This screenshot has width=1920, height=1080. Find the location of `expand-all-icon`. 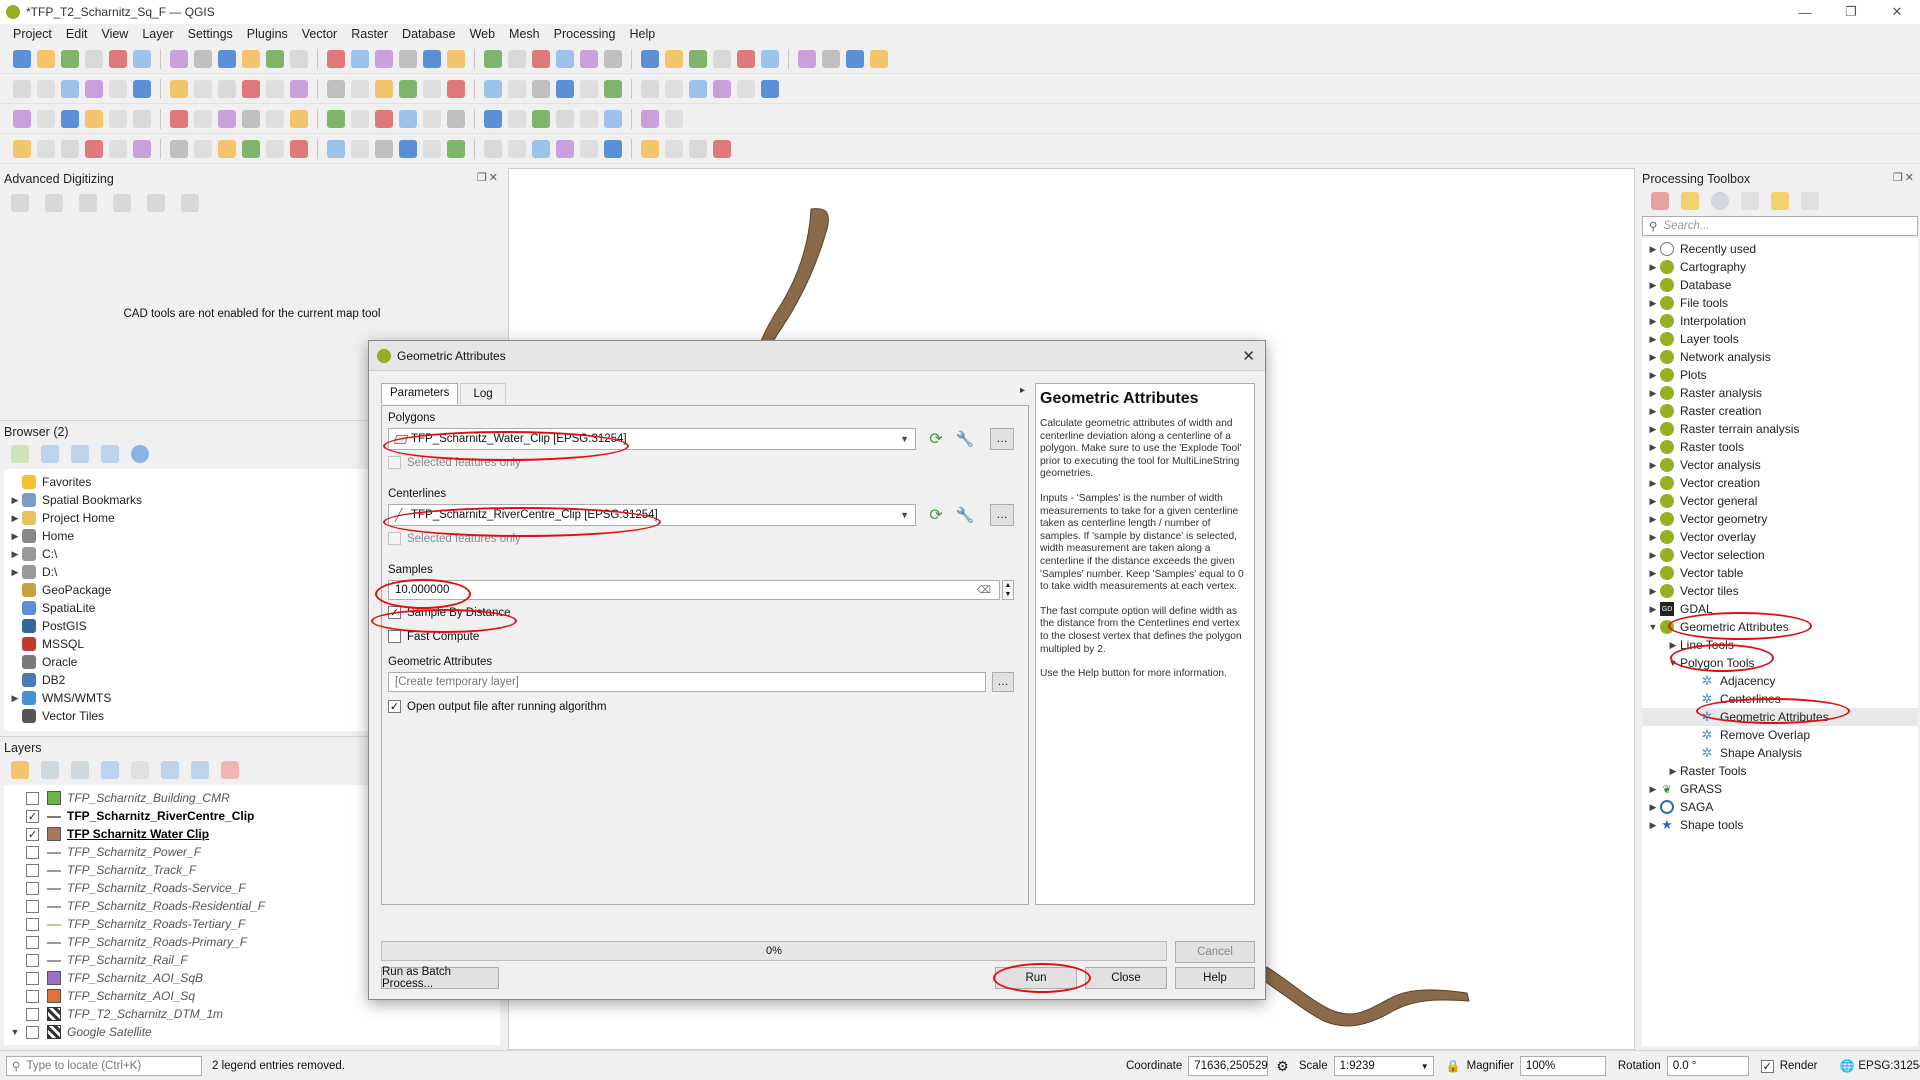

expand-all-icon is located at coordinates (170, 770).